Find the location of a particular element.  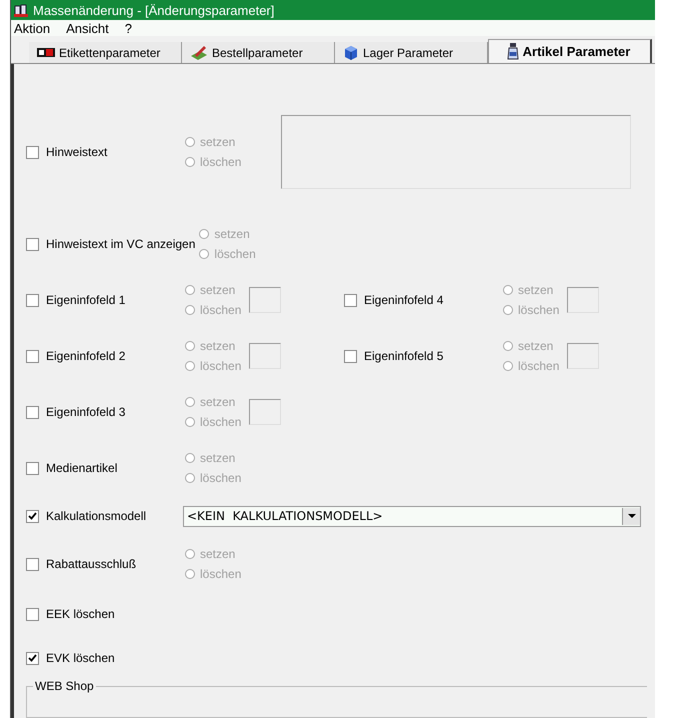

tab: Bestellparameter is located at coordinates (258, 52).